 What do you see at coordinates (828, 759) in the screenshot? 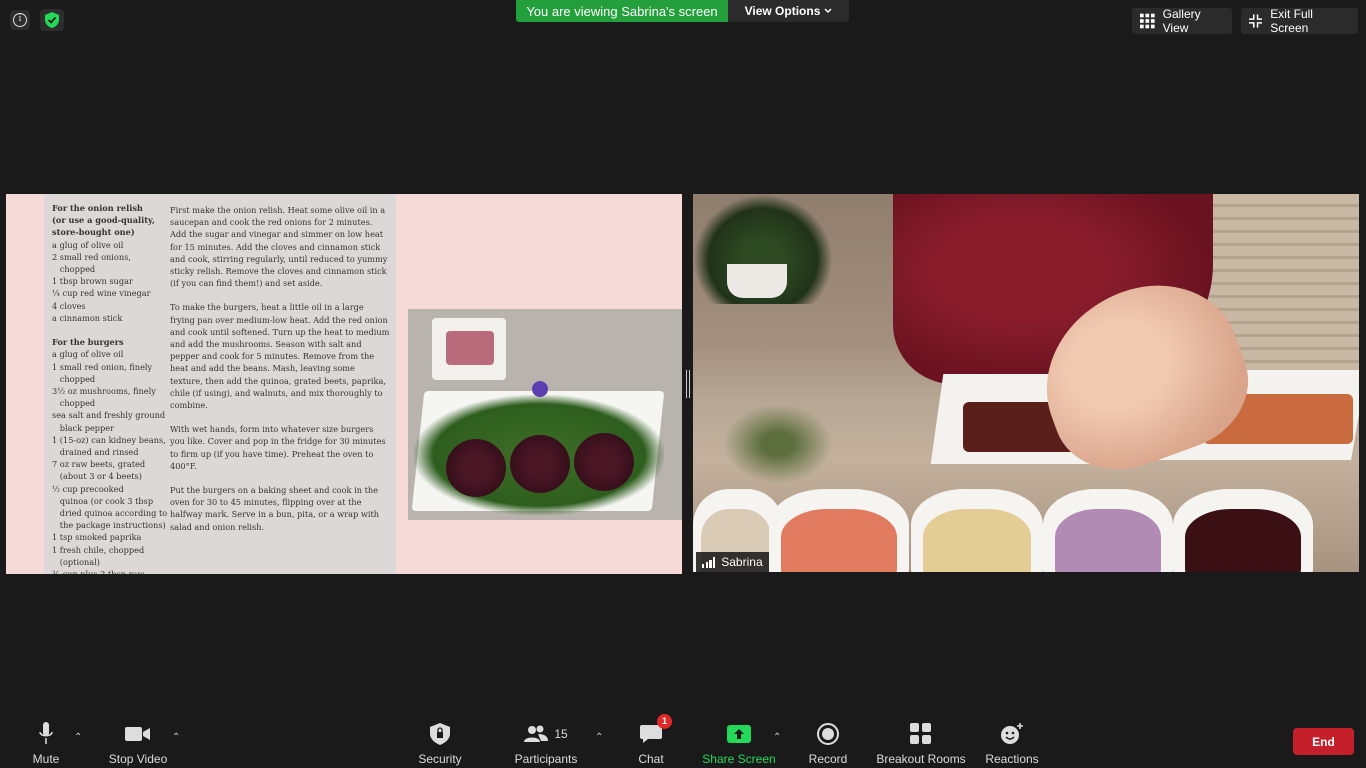
I see `record-label: Record` at bounding box center [828, 759].